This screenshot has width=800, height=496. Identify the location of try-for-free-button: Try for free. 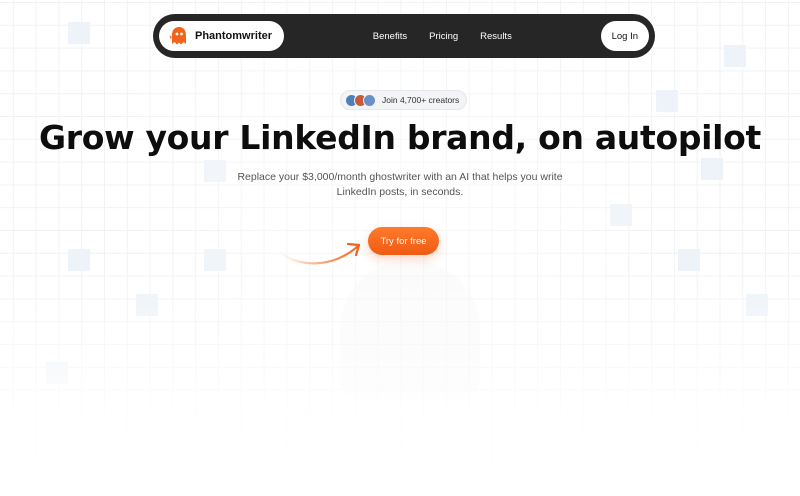
(403, 241).